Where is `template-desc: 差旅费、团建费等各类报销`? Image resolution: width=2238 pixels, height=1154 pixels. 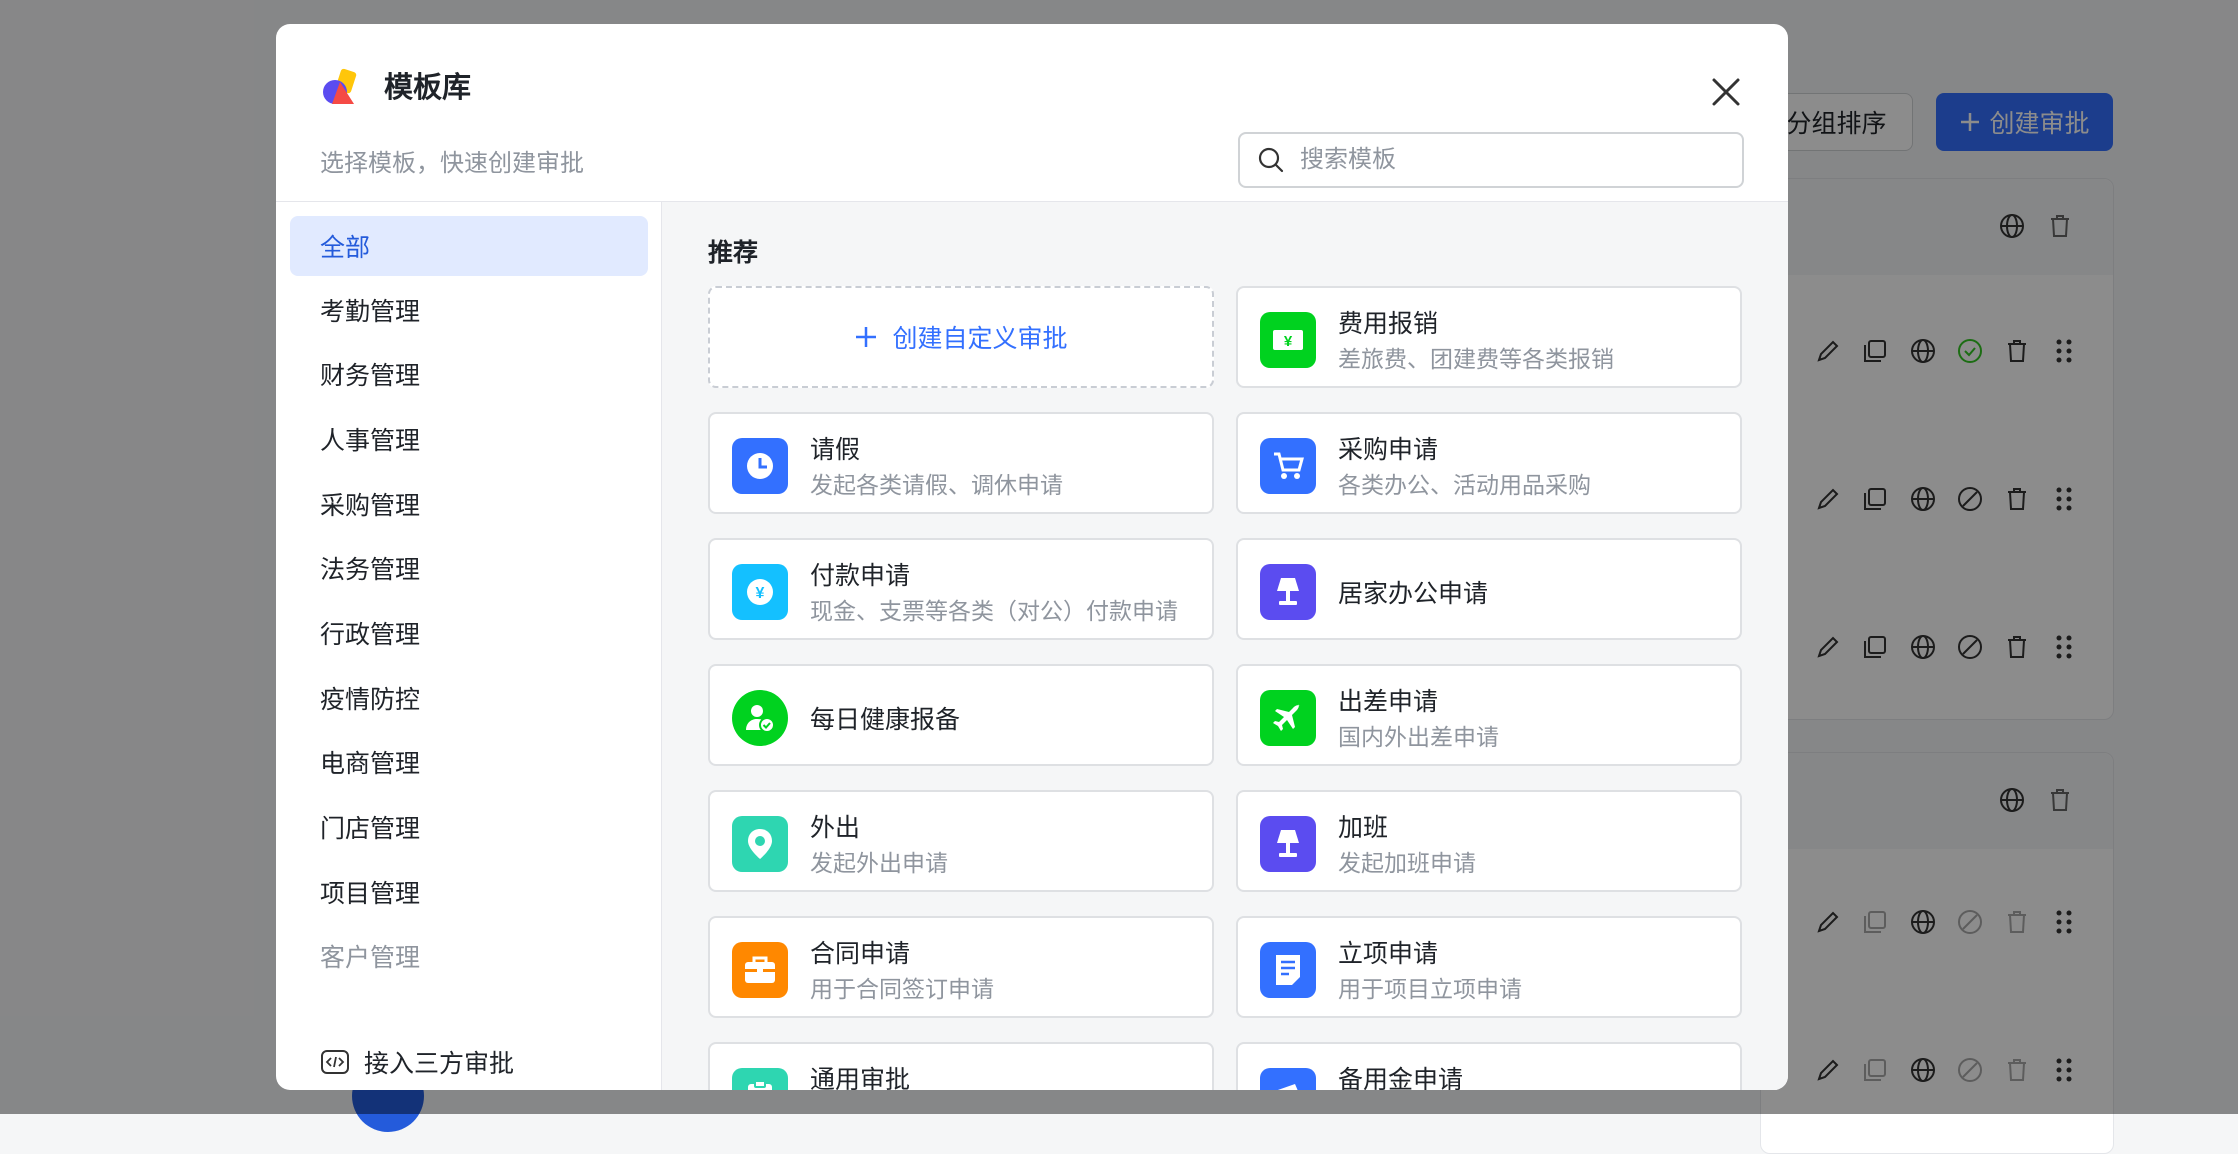
template-desc: 差旅费、团建费等各类报销 is located at coordinates (1476, 359).